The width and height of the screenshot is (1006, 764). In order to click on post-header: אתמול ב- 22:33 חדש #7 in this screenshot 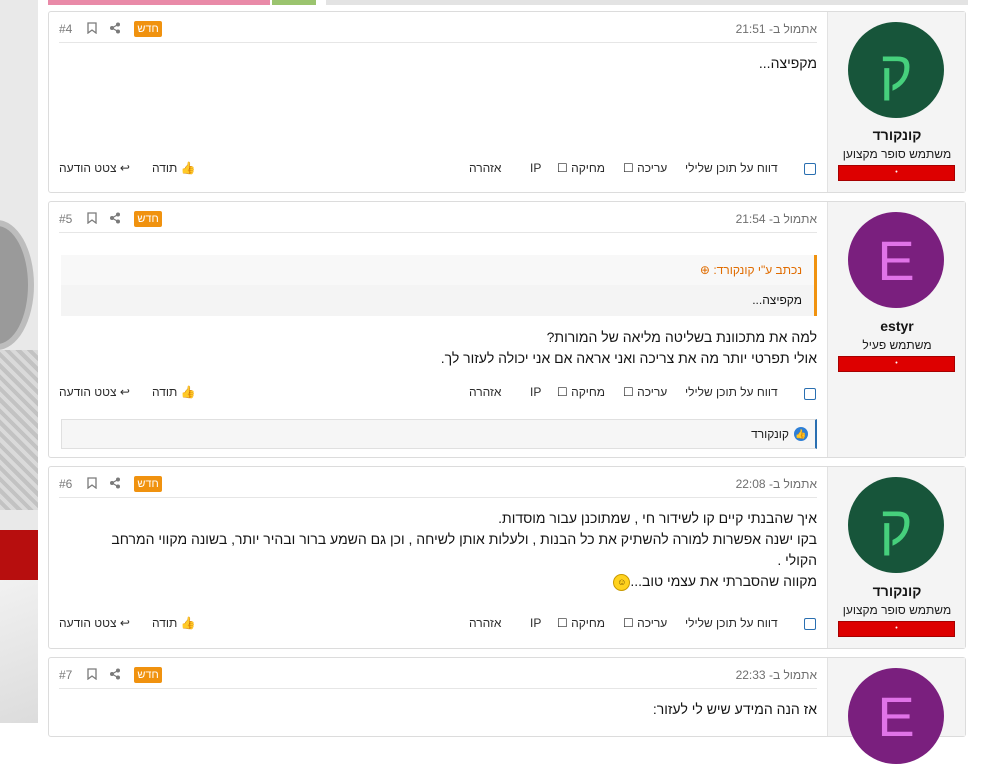, I will do `click(438, 673)`.